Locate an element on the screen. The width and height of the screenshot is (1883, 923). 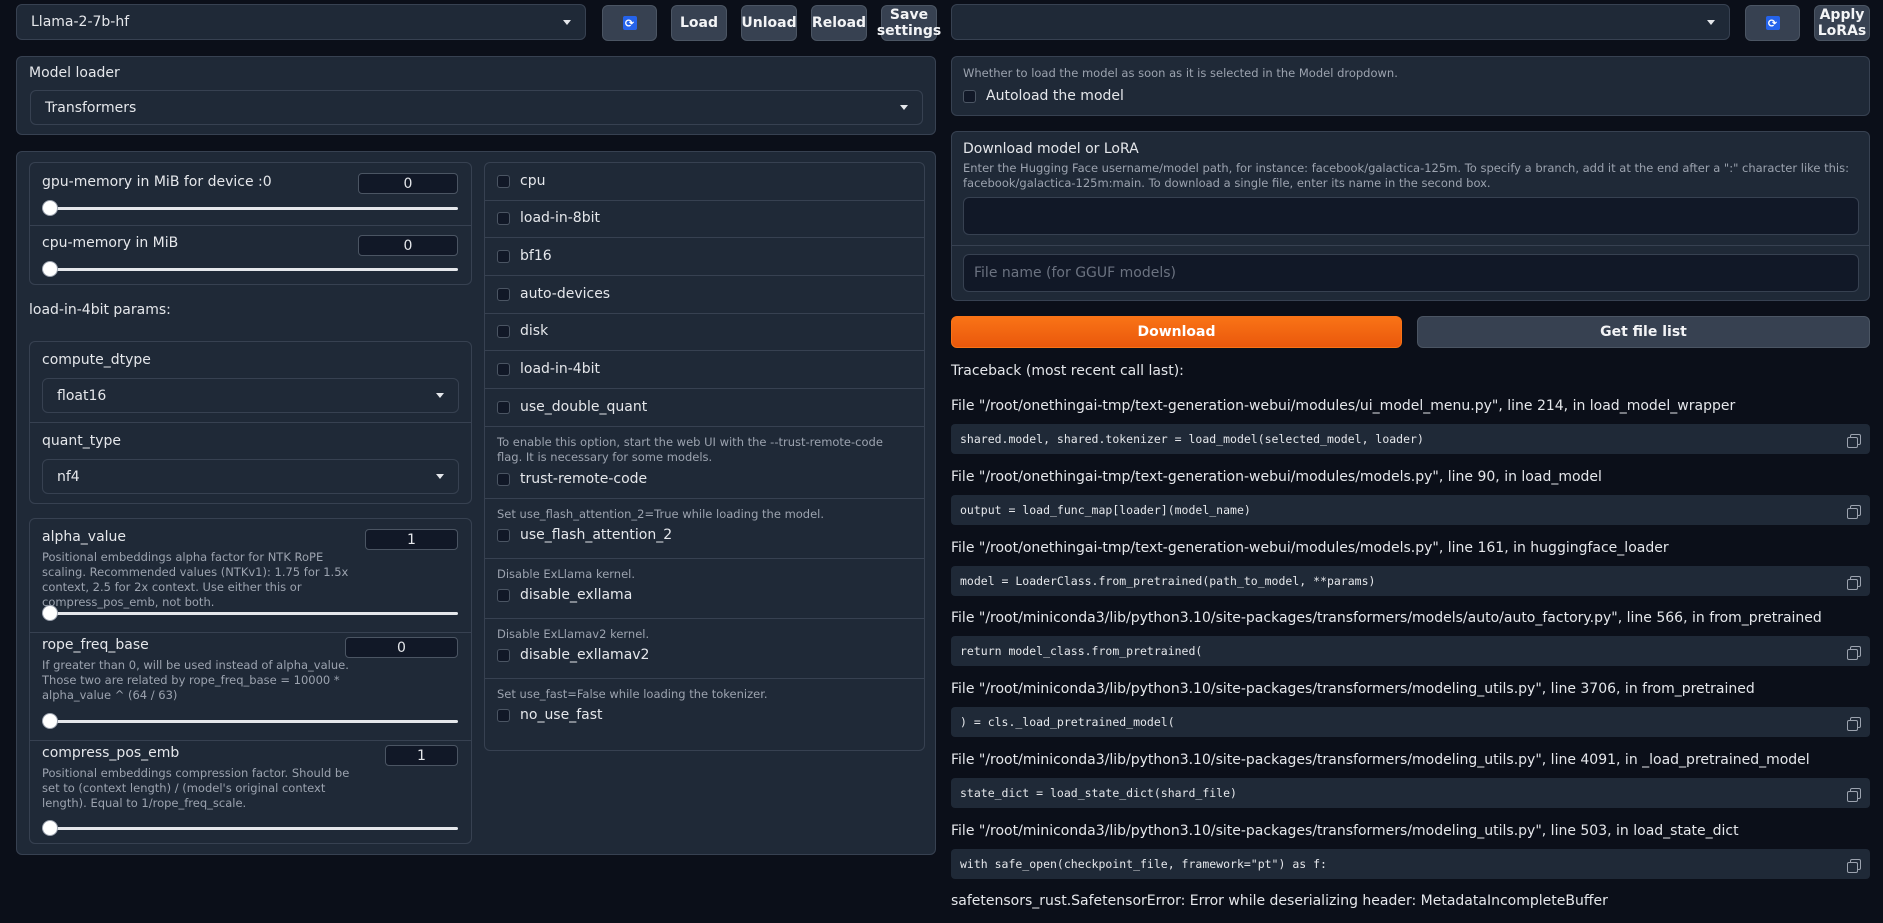
compress-pos-emb-slider is located at coordinates (250, 828).